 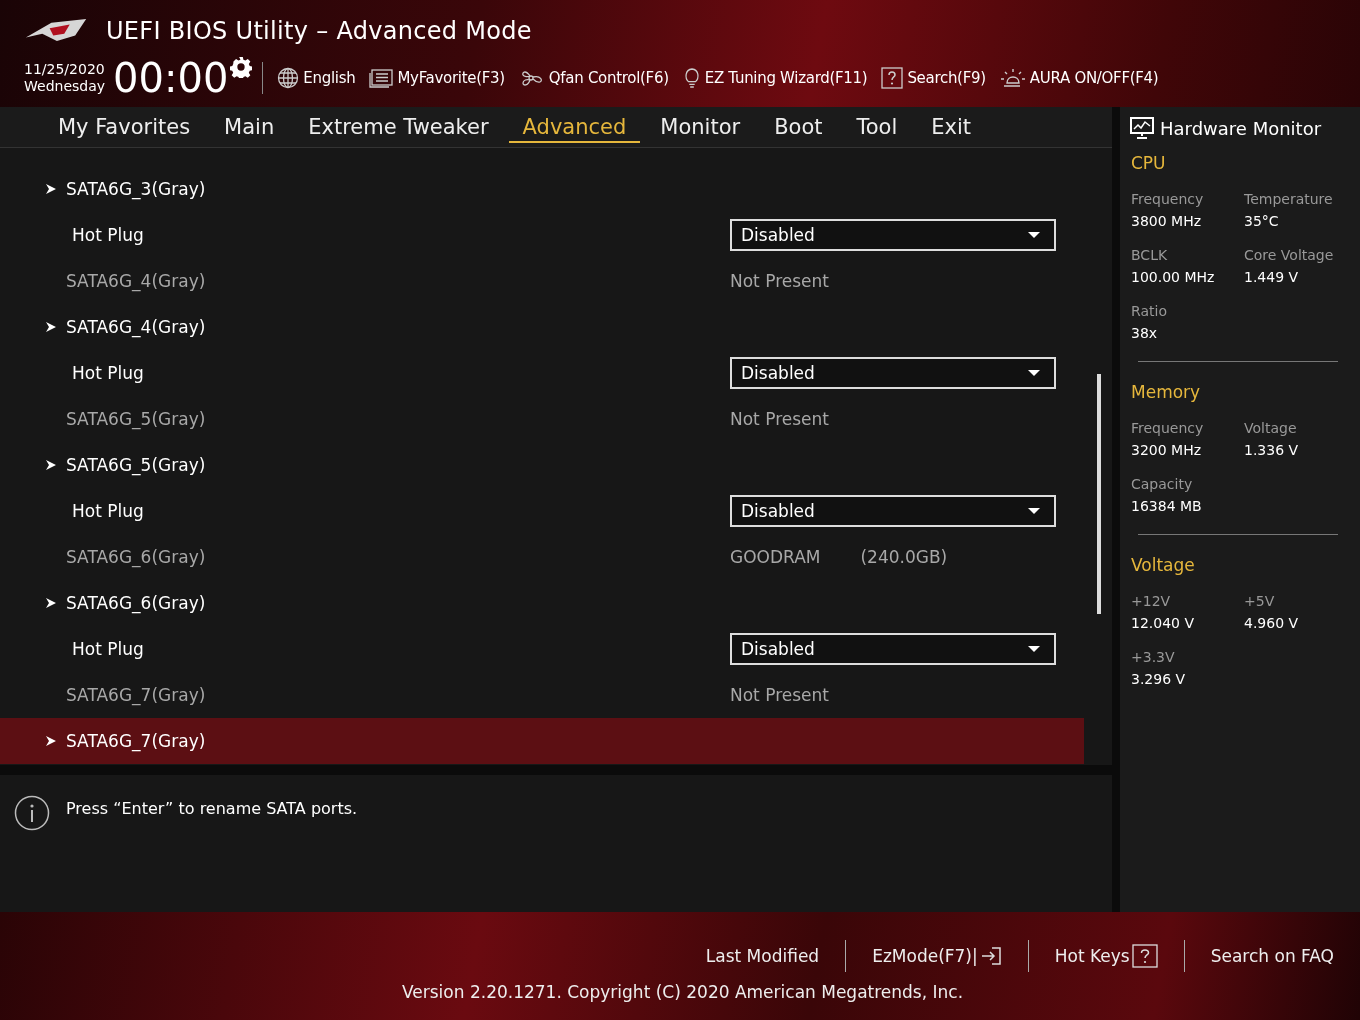 What do you see at coordinates (1153, 657) in the screenshot?
I see `reading-label: +3.3V` at bounding box center [1153, 657].